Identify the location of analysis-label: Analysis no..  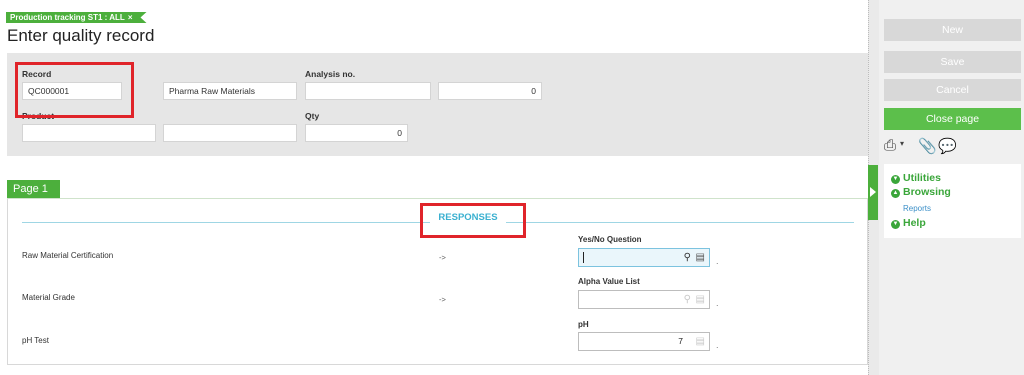
(330, 74).